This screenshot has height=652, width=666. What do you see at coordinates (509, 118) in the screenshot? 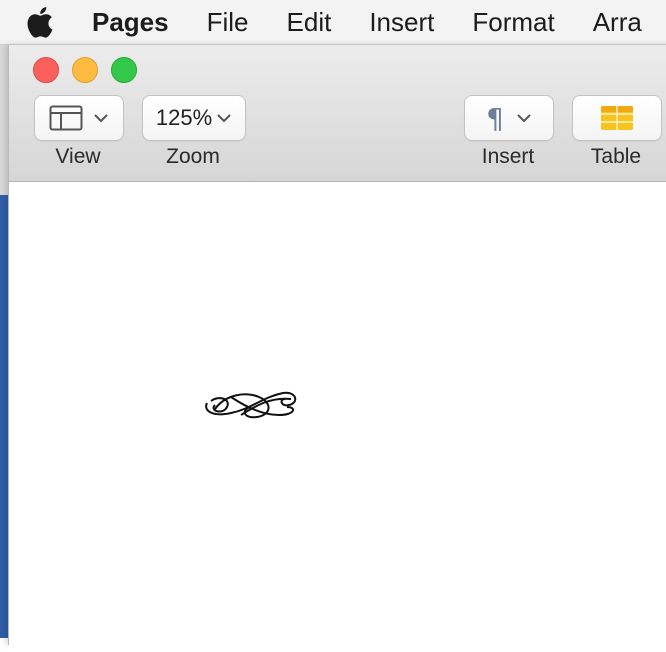
I see `insert-button: ¶` at bounding box center [509, 118].